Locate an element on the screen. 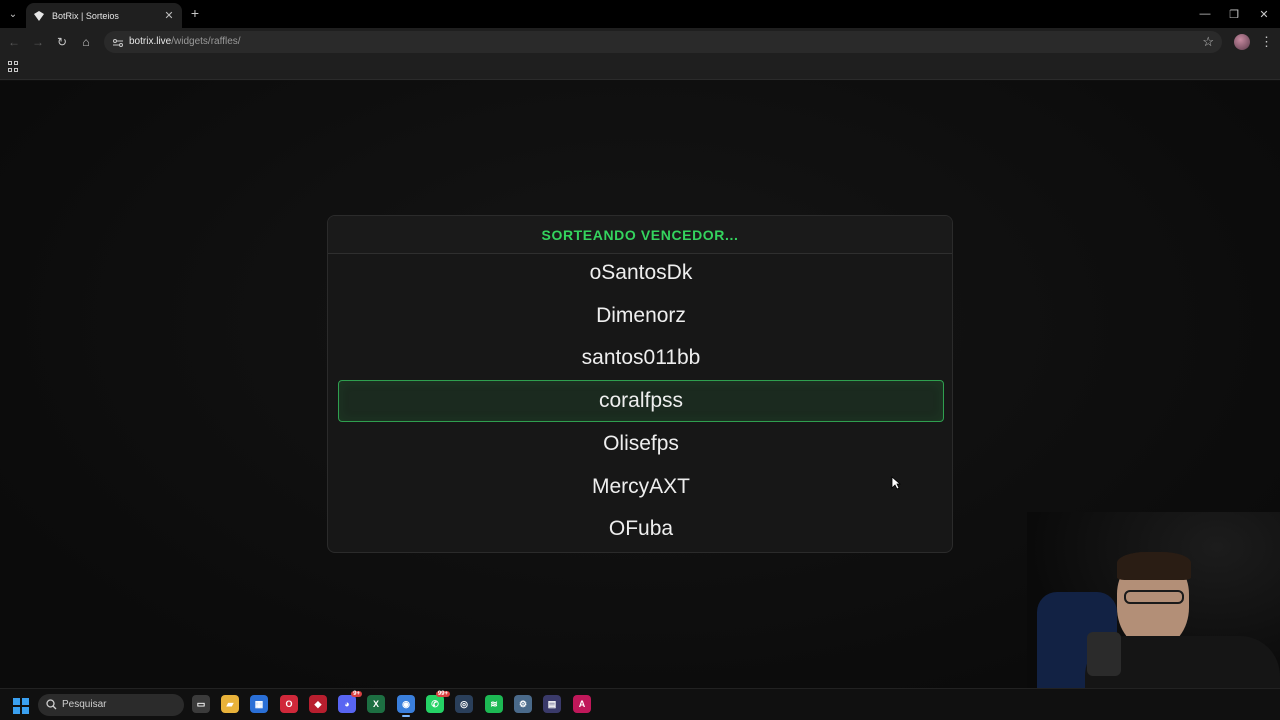 Image resolution: width=1280 pixels, height=720 pixels. back-button: ← is located at coordinates (14, 42).